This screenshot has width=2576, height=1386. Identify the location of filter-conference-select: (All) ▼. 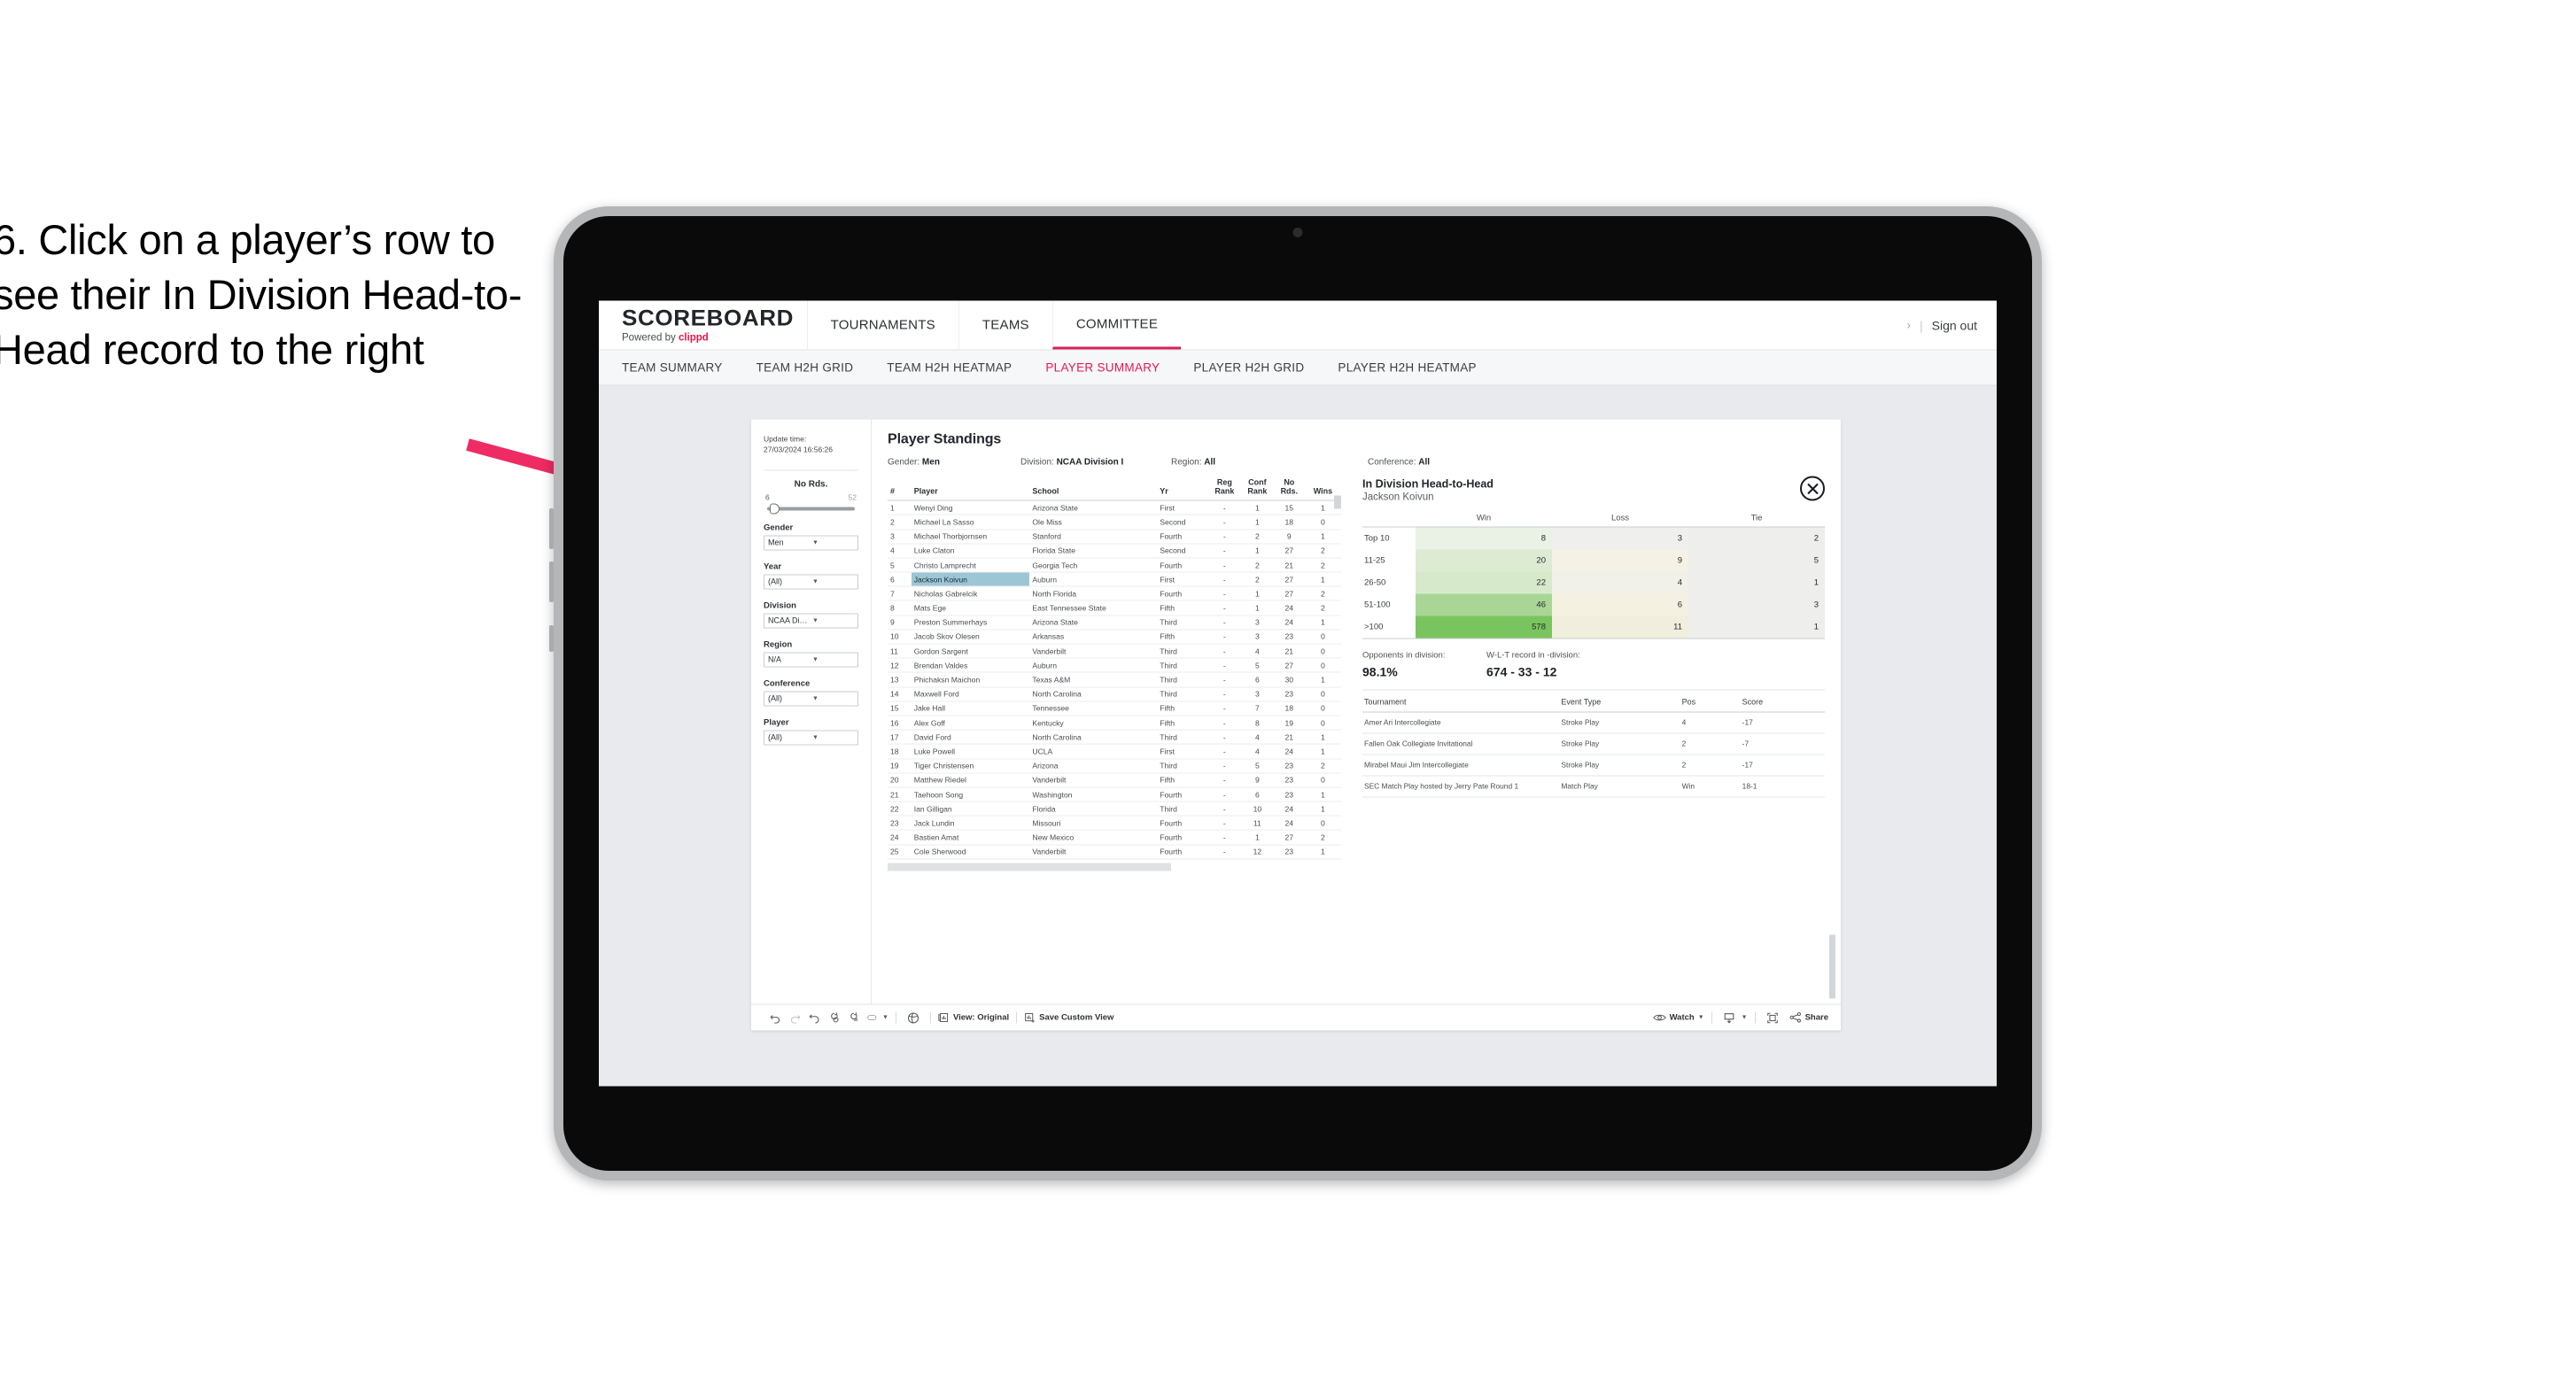
(811, 699).